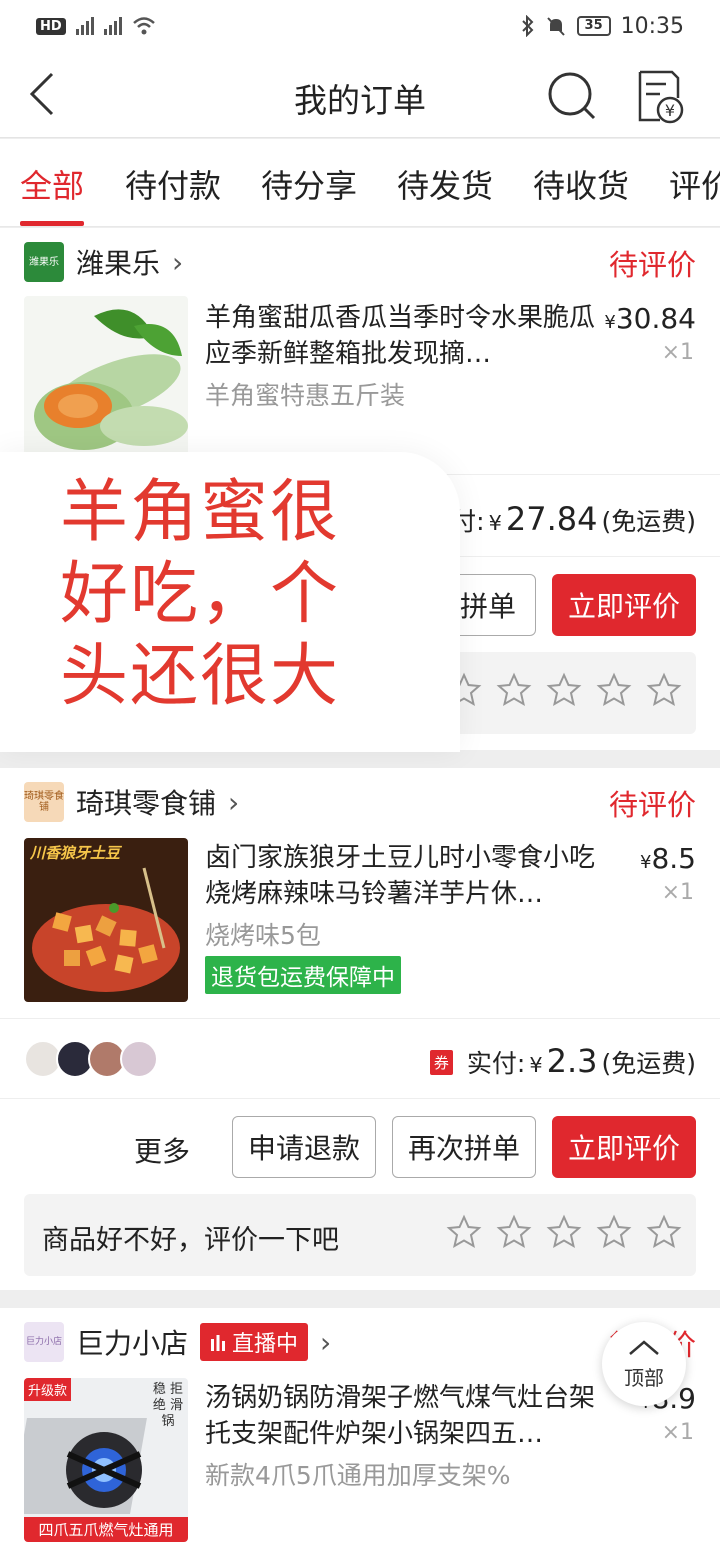 The image size is (720, 1560). I want to click on back-to-top-label: 顶部, so click(644, 1378).